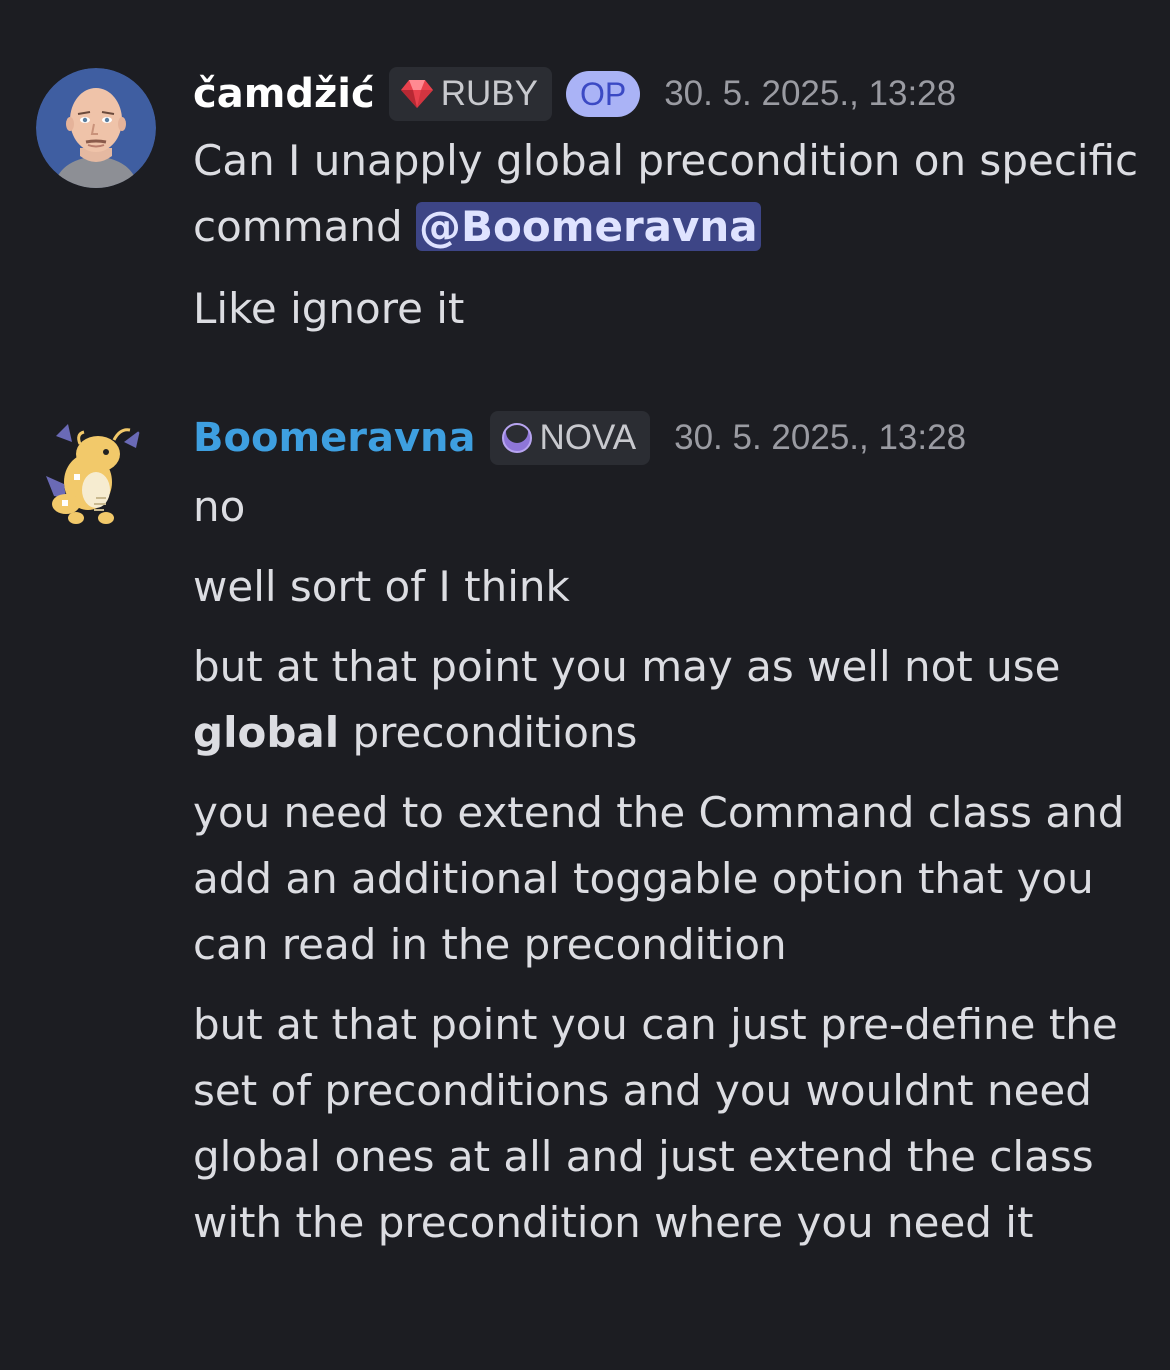 Image resolution: width=1170 pixels, height=1370 pixels. I want to click on crescent-moon-icon, so click(516, 437).